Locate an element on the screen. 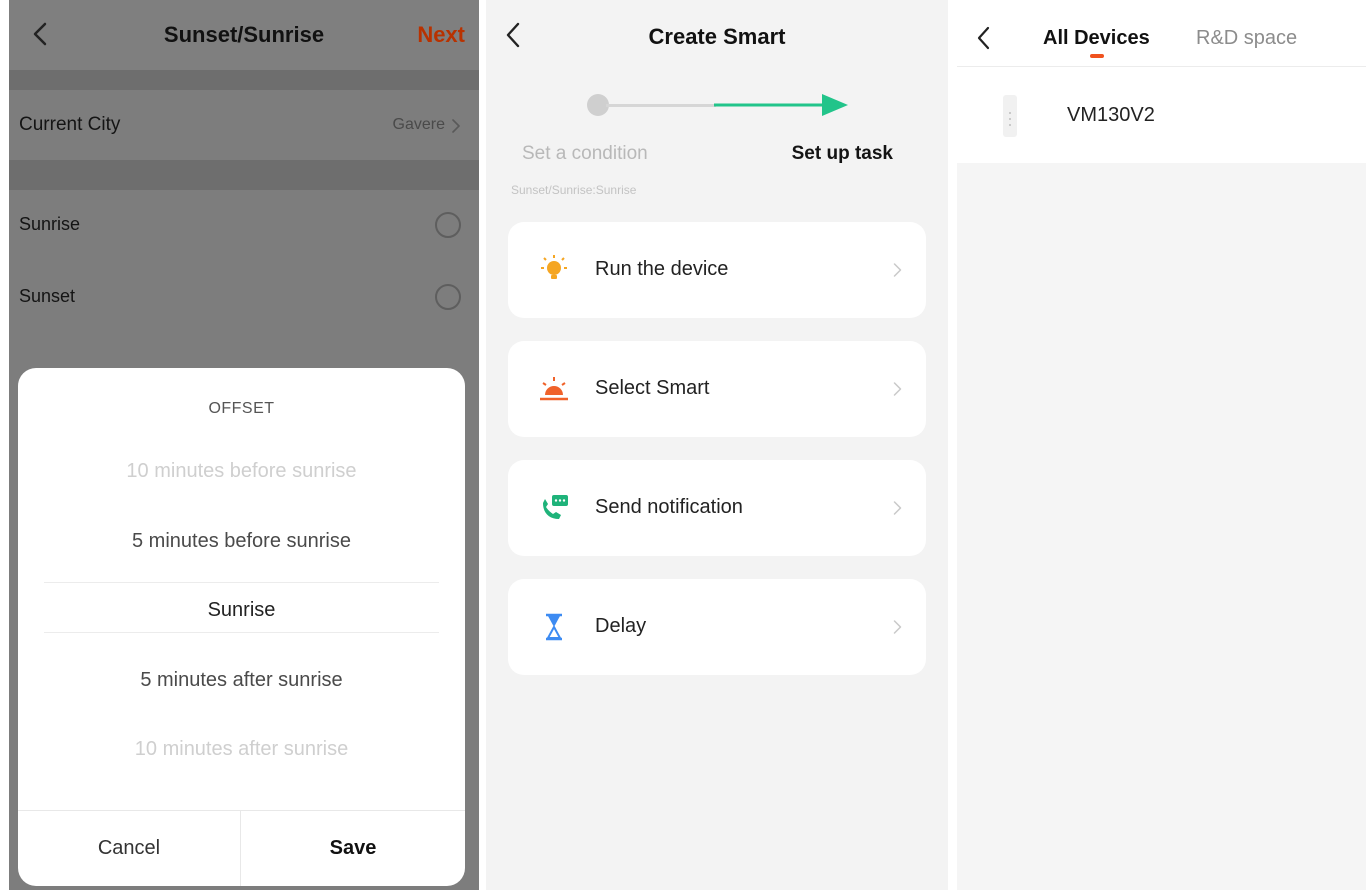 This screenshot has height=890, width=1366. task-label: Send notification is located at coordinates (669, 507).